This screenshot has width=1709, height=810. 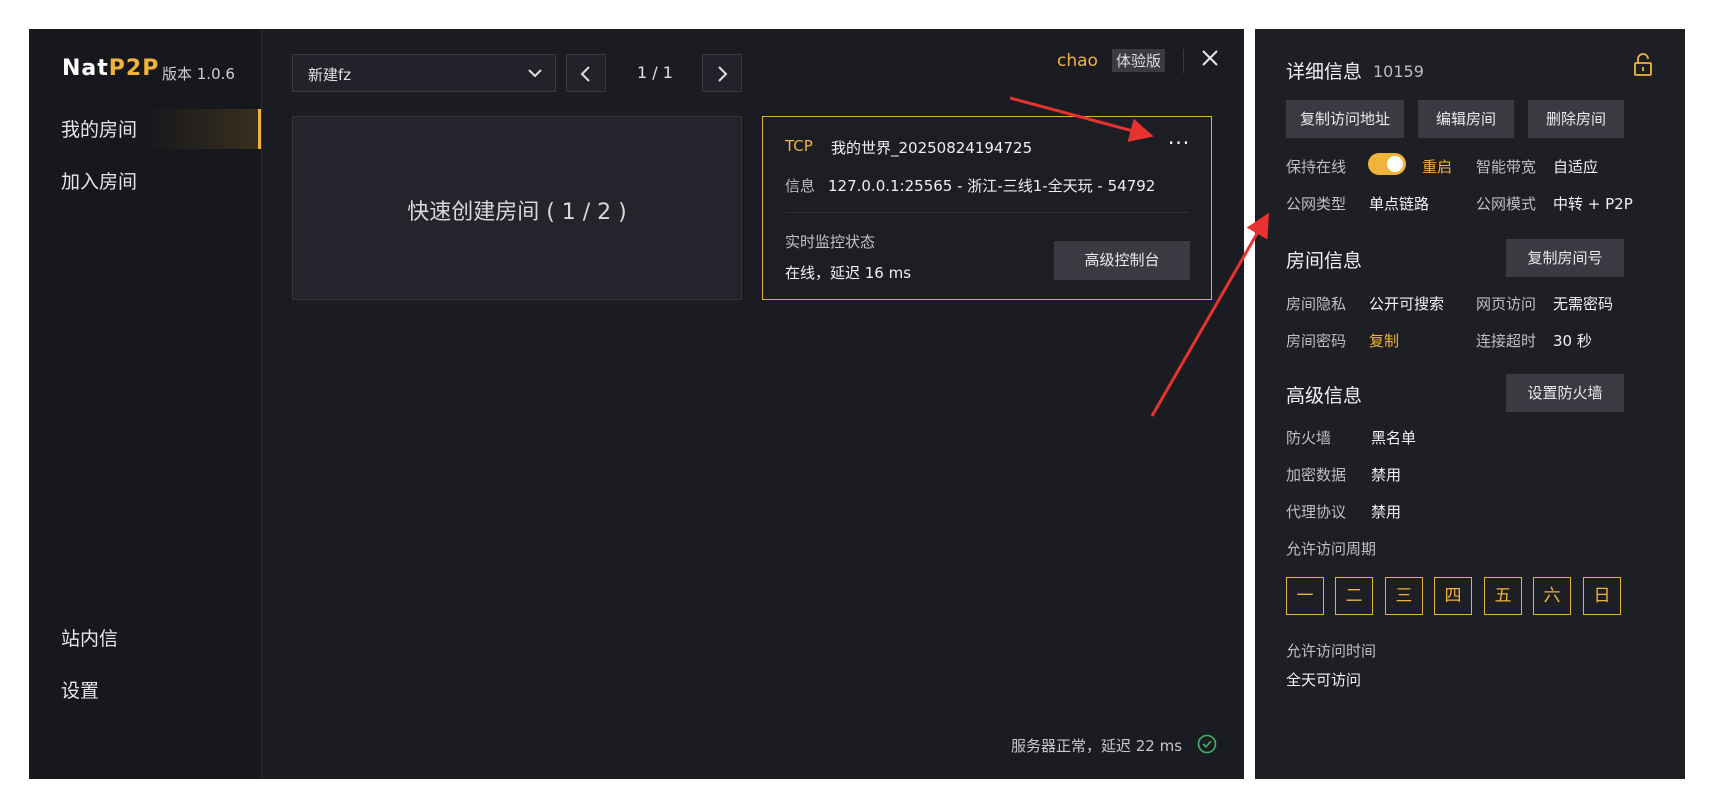 I want to click on page-indicator: 1 / 1, so click(x=655, y=72).